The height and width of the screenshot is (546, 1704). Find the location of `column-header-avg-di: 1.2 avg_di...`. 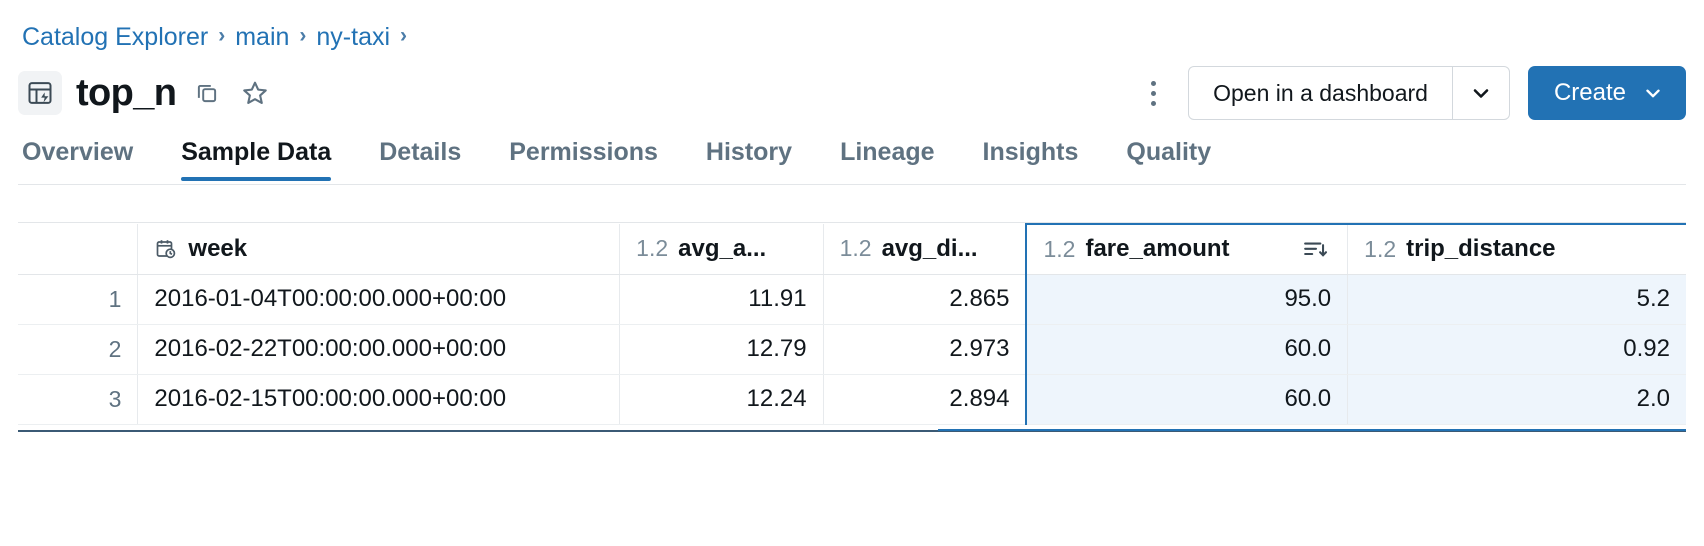

column-header-avg-di: 1.2 avg_di... is located at coordinates (925, 249).